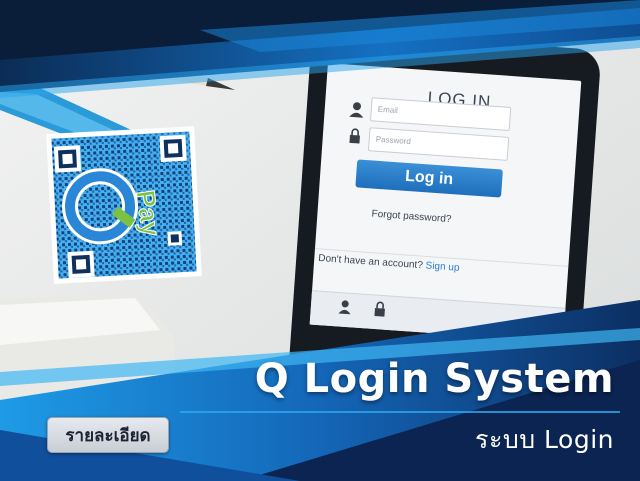 The height and width of the screenshot is (481, 640). I want to click on details-button: รายละเอียด, so click(108, 435).